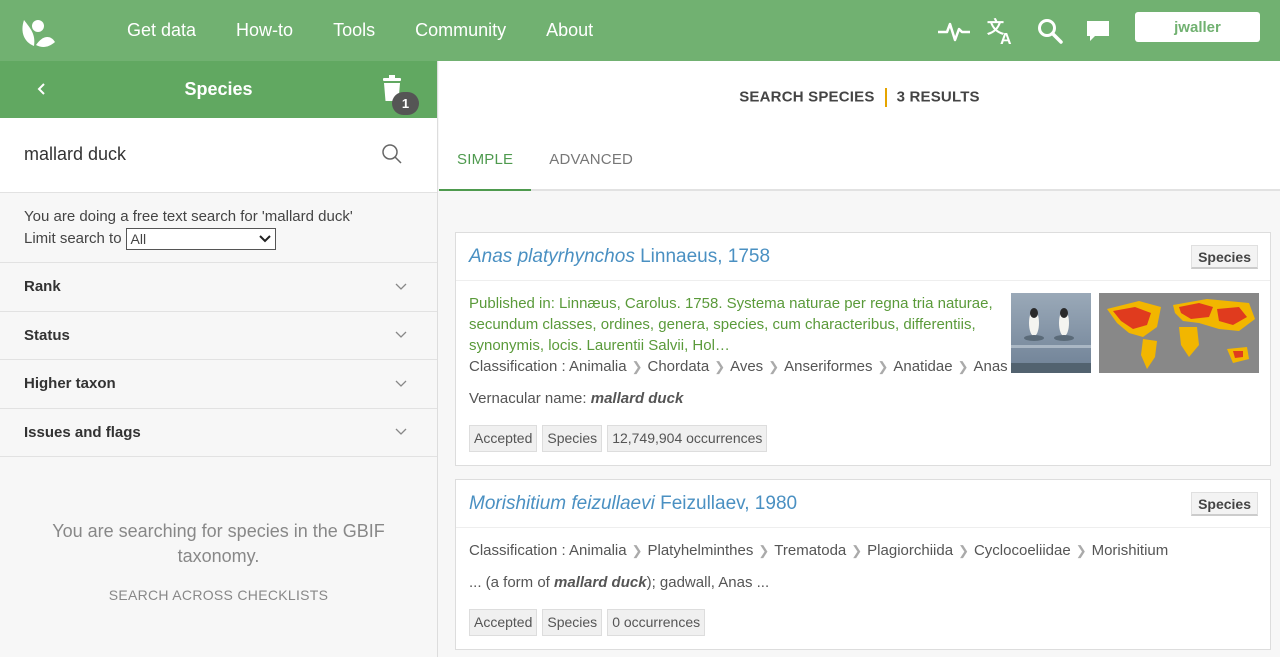  I want to click on taxon-link: Chordata, so click(678, 366).